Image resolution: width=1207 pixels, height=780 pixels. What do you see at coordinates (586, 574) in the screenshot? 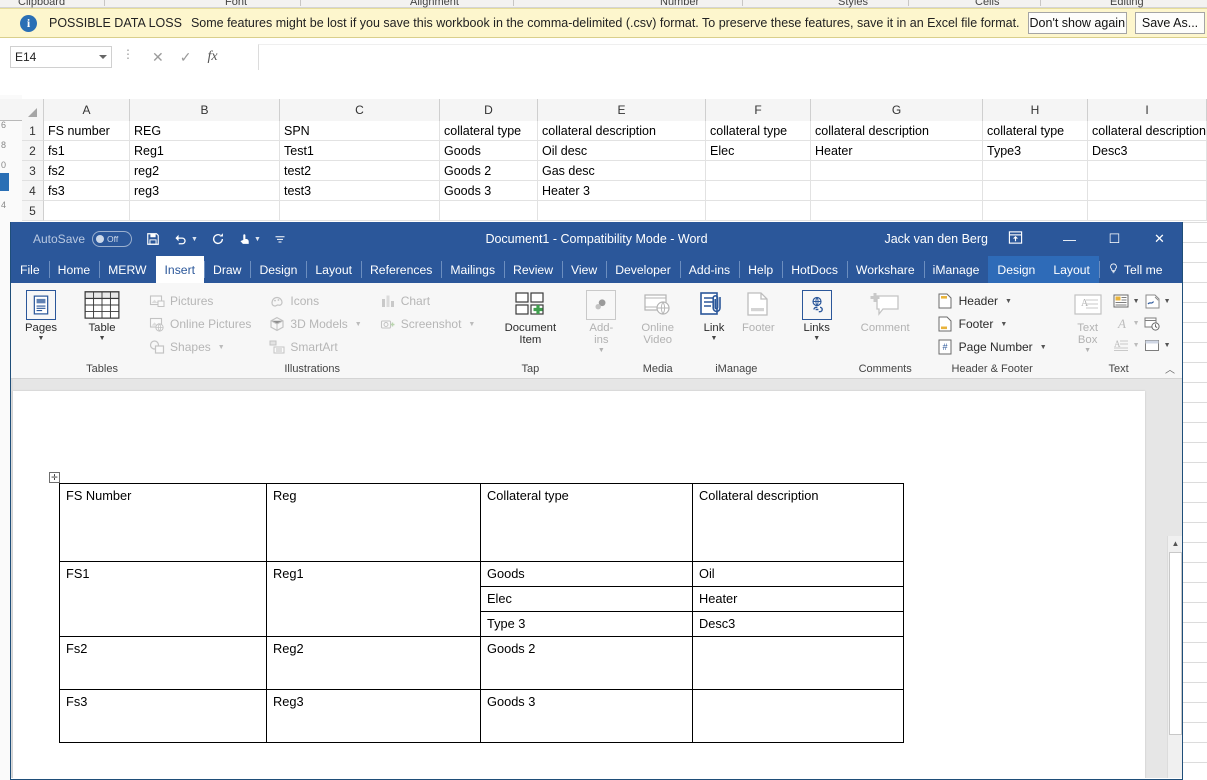
I see `cell-type-1-1: Goods` at bounding box center [586, 574].